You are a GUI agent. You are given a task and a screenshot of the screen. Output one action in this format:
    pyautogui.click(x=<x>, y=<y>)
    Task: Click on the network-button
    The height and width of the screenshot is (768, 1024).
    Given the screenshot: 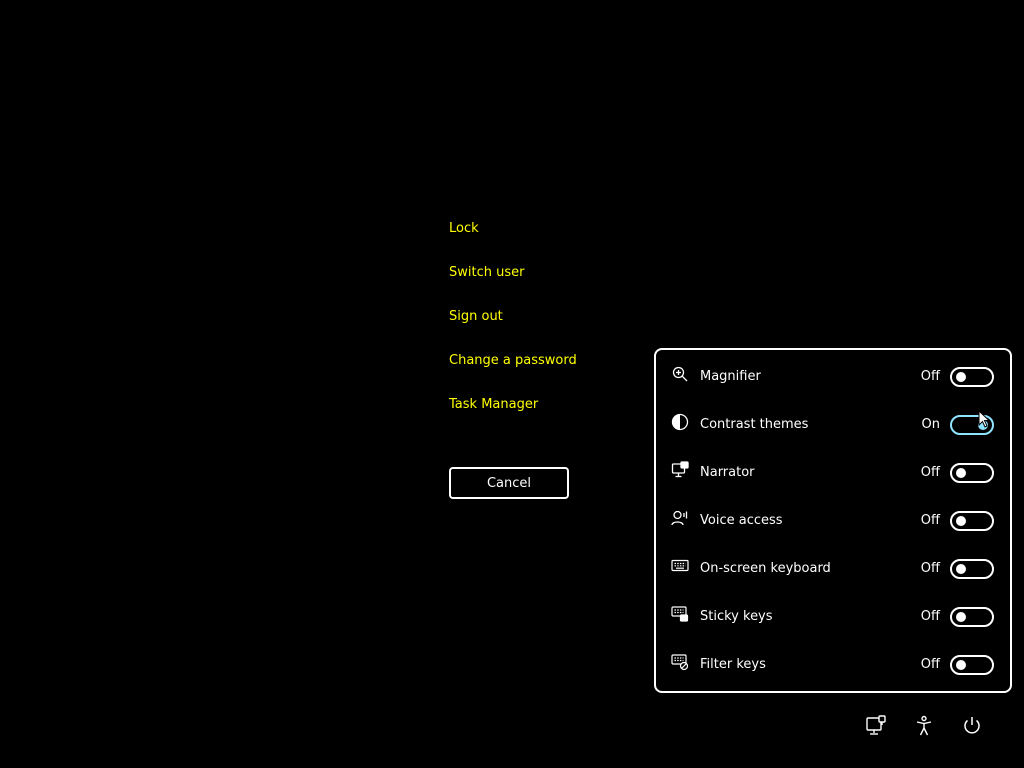 What is the action you would take?
    pyautogui.click(x=876, y=726)
    